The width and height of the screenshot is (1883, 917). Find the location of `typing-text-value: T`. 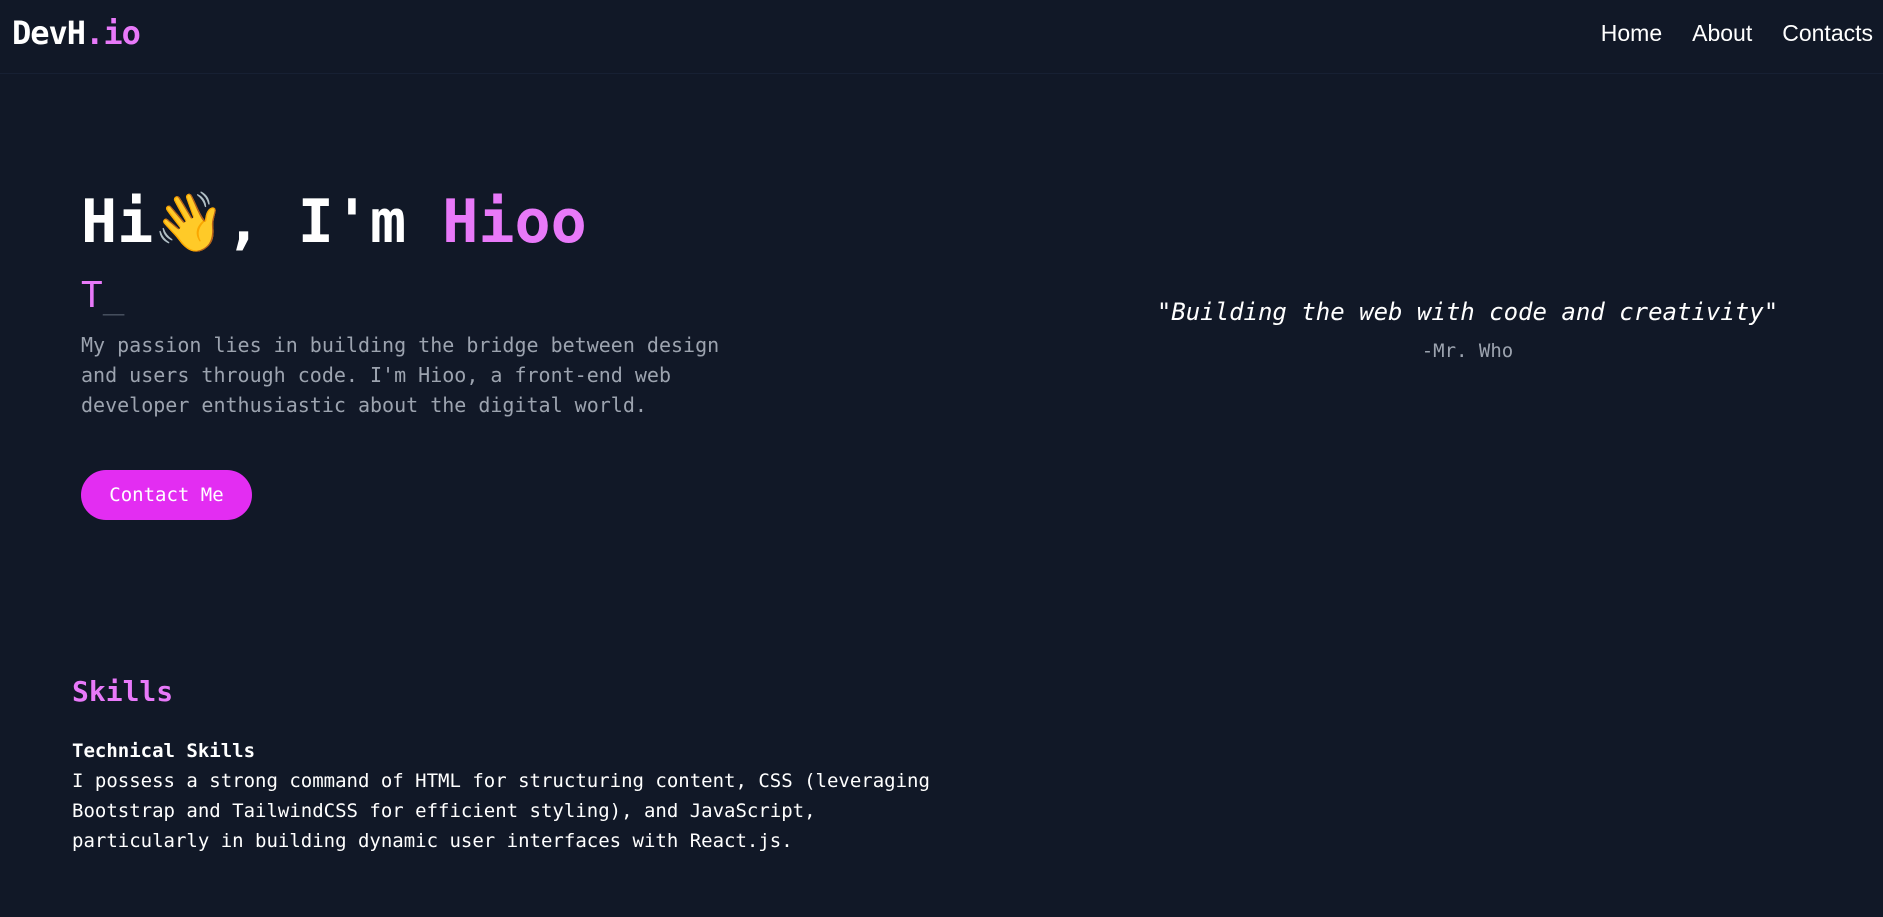

typing-text-value: T is located at coordinates (92, 295).